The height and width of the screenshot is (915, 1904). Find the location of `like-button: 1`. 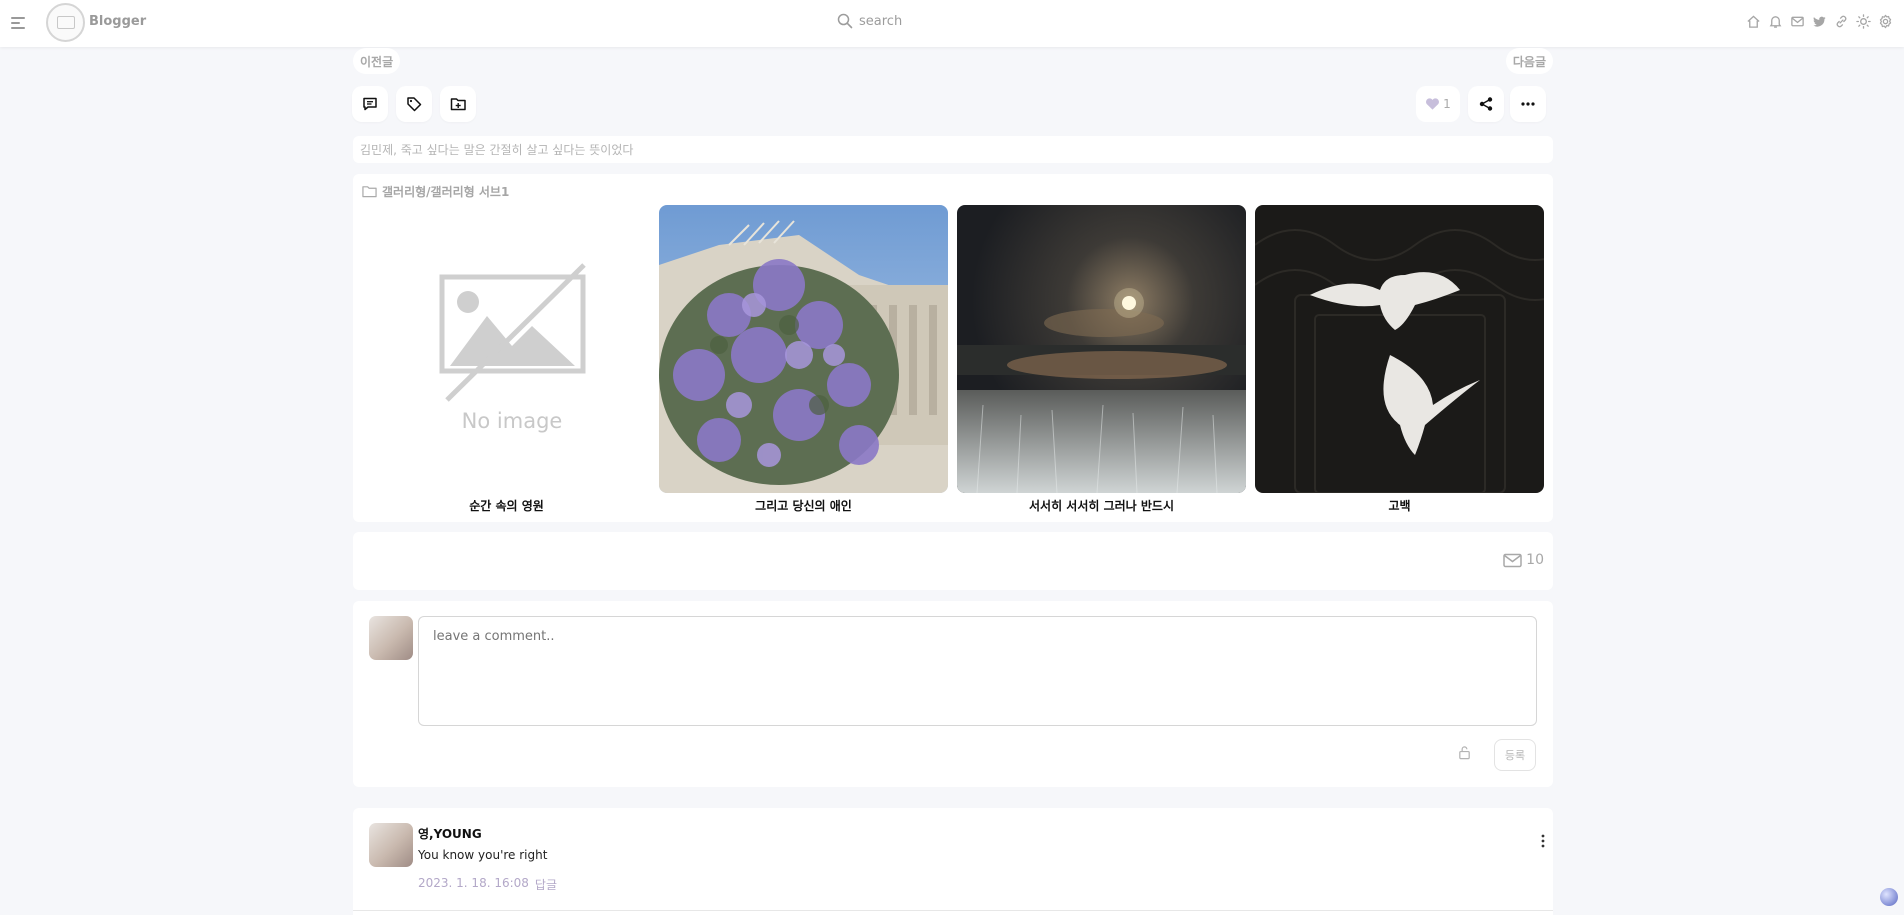

like-button: 1 is located at coordinates (1438, 104).